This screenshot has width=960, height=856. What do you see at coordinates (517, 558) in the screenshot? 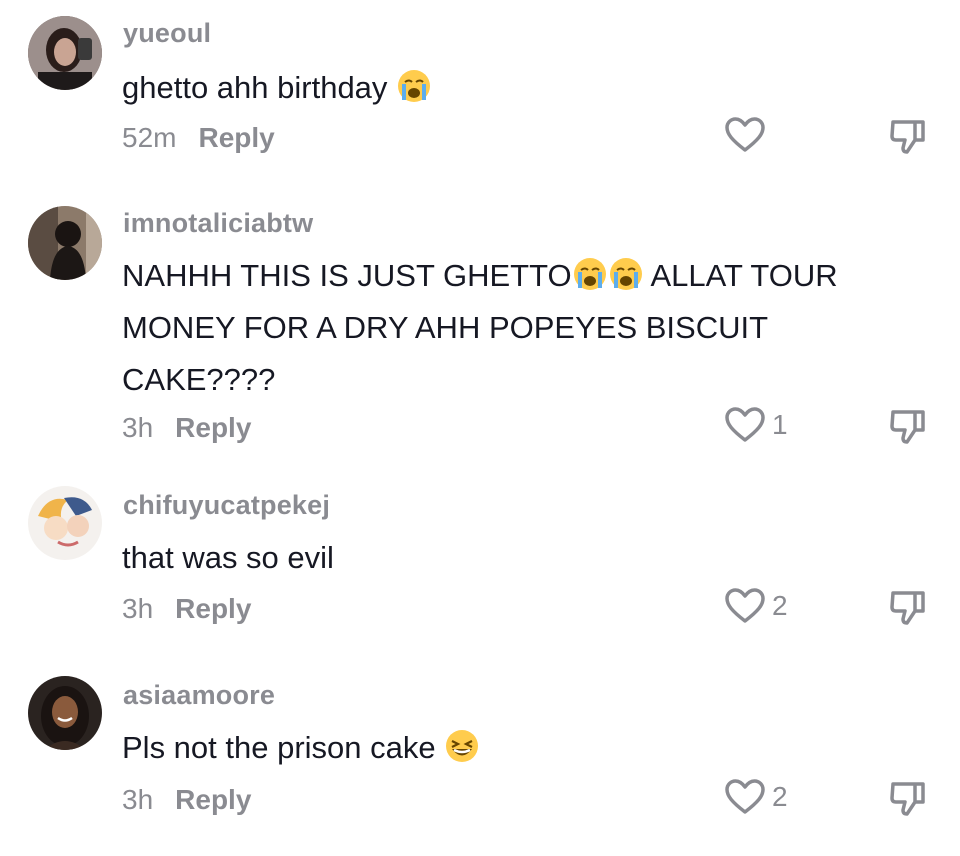
I see `comment-text: that was so evil` at bounding box center [517, 558].